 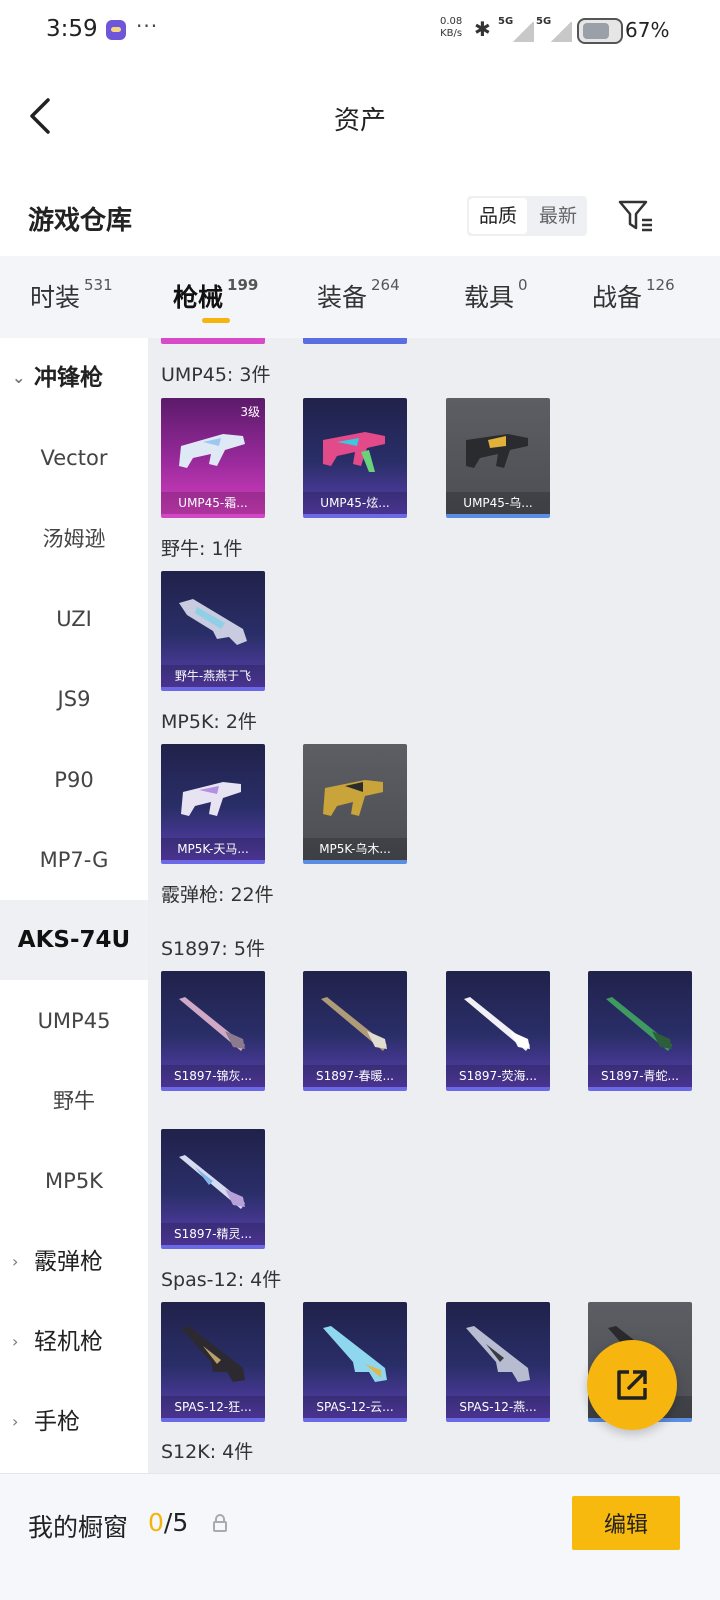 What do you see at coordinates (78, 1527) in the screenshot?
I see `showcase-label: 我的橱窗` at bounding box center [78, 1527].